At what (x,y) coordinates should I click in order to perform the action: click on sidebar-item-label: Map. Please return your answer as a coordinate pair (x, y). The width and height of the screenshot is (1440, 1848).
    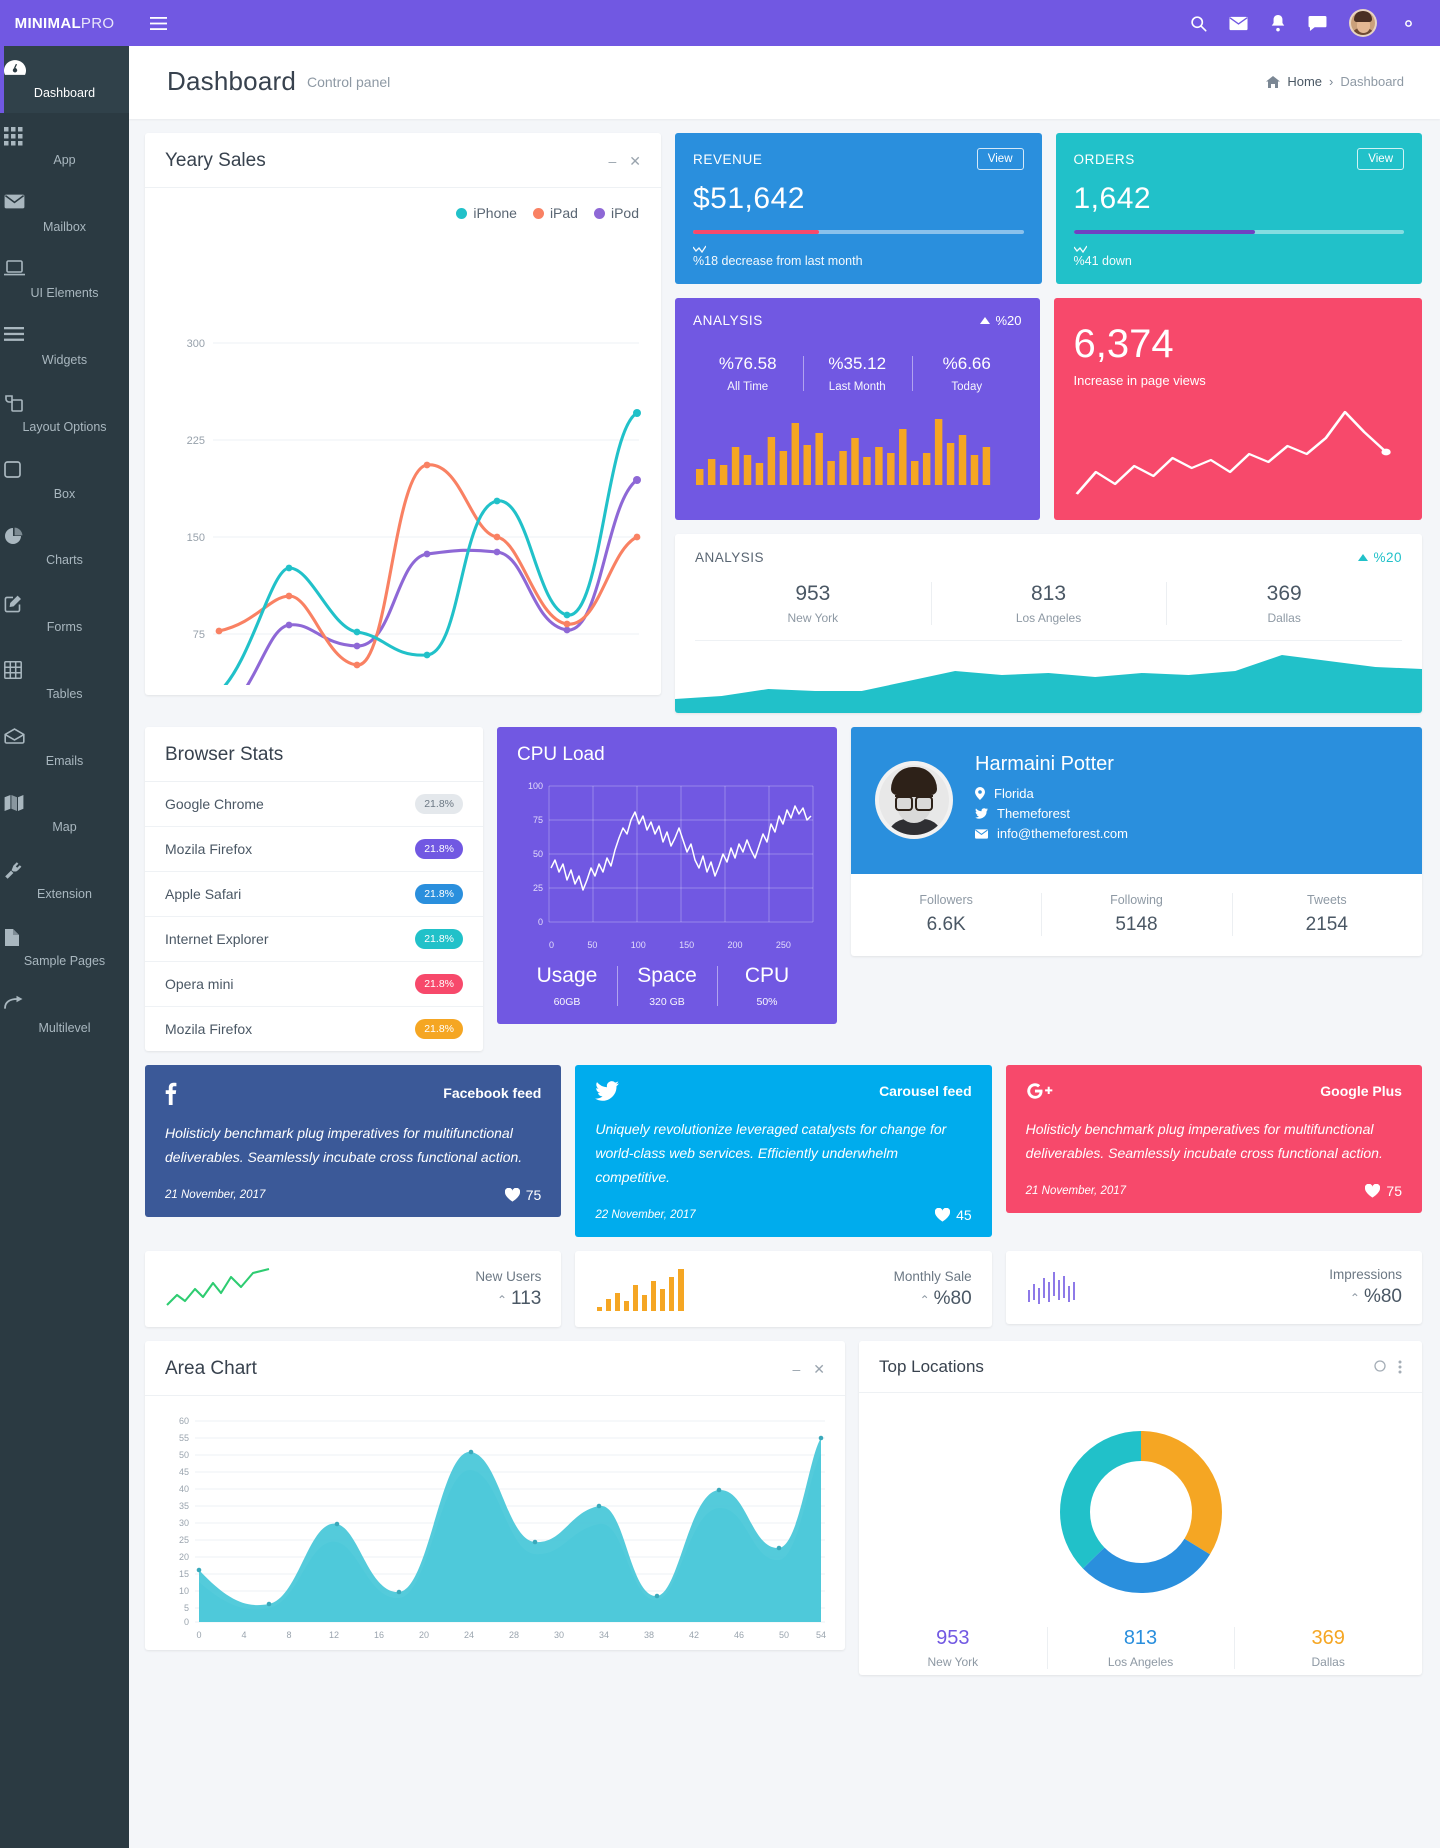
    Looking at the image, I should click on (64, 827).